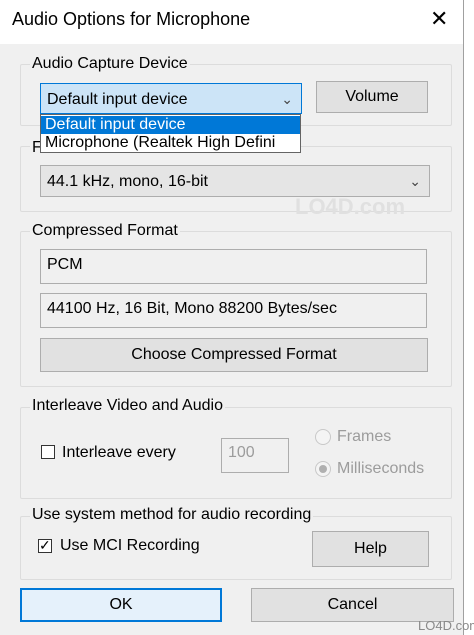  What do you see at coordinates (127, 406) in the screenshot?
I see `interleave-label: Interleave Video and Audio` at bounding box center [127, 406].